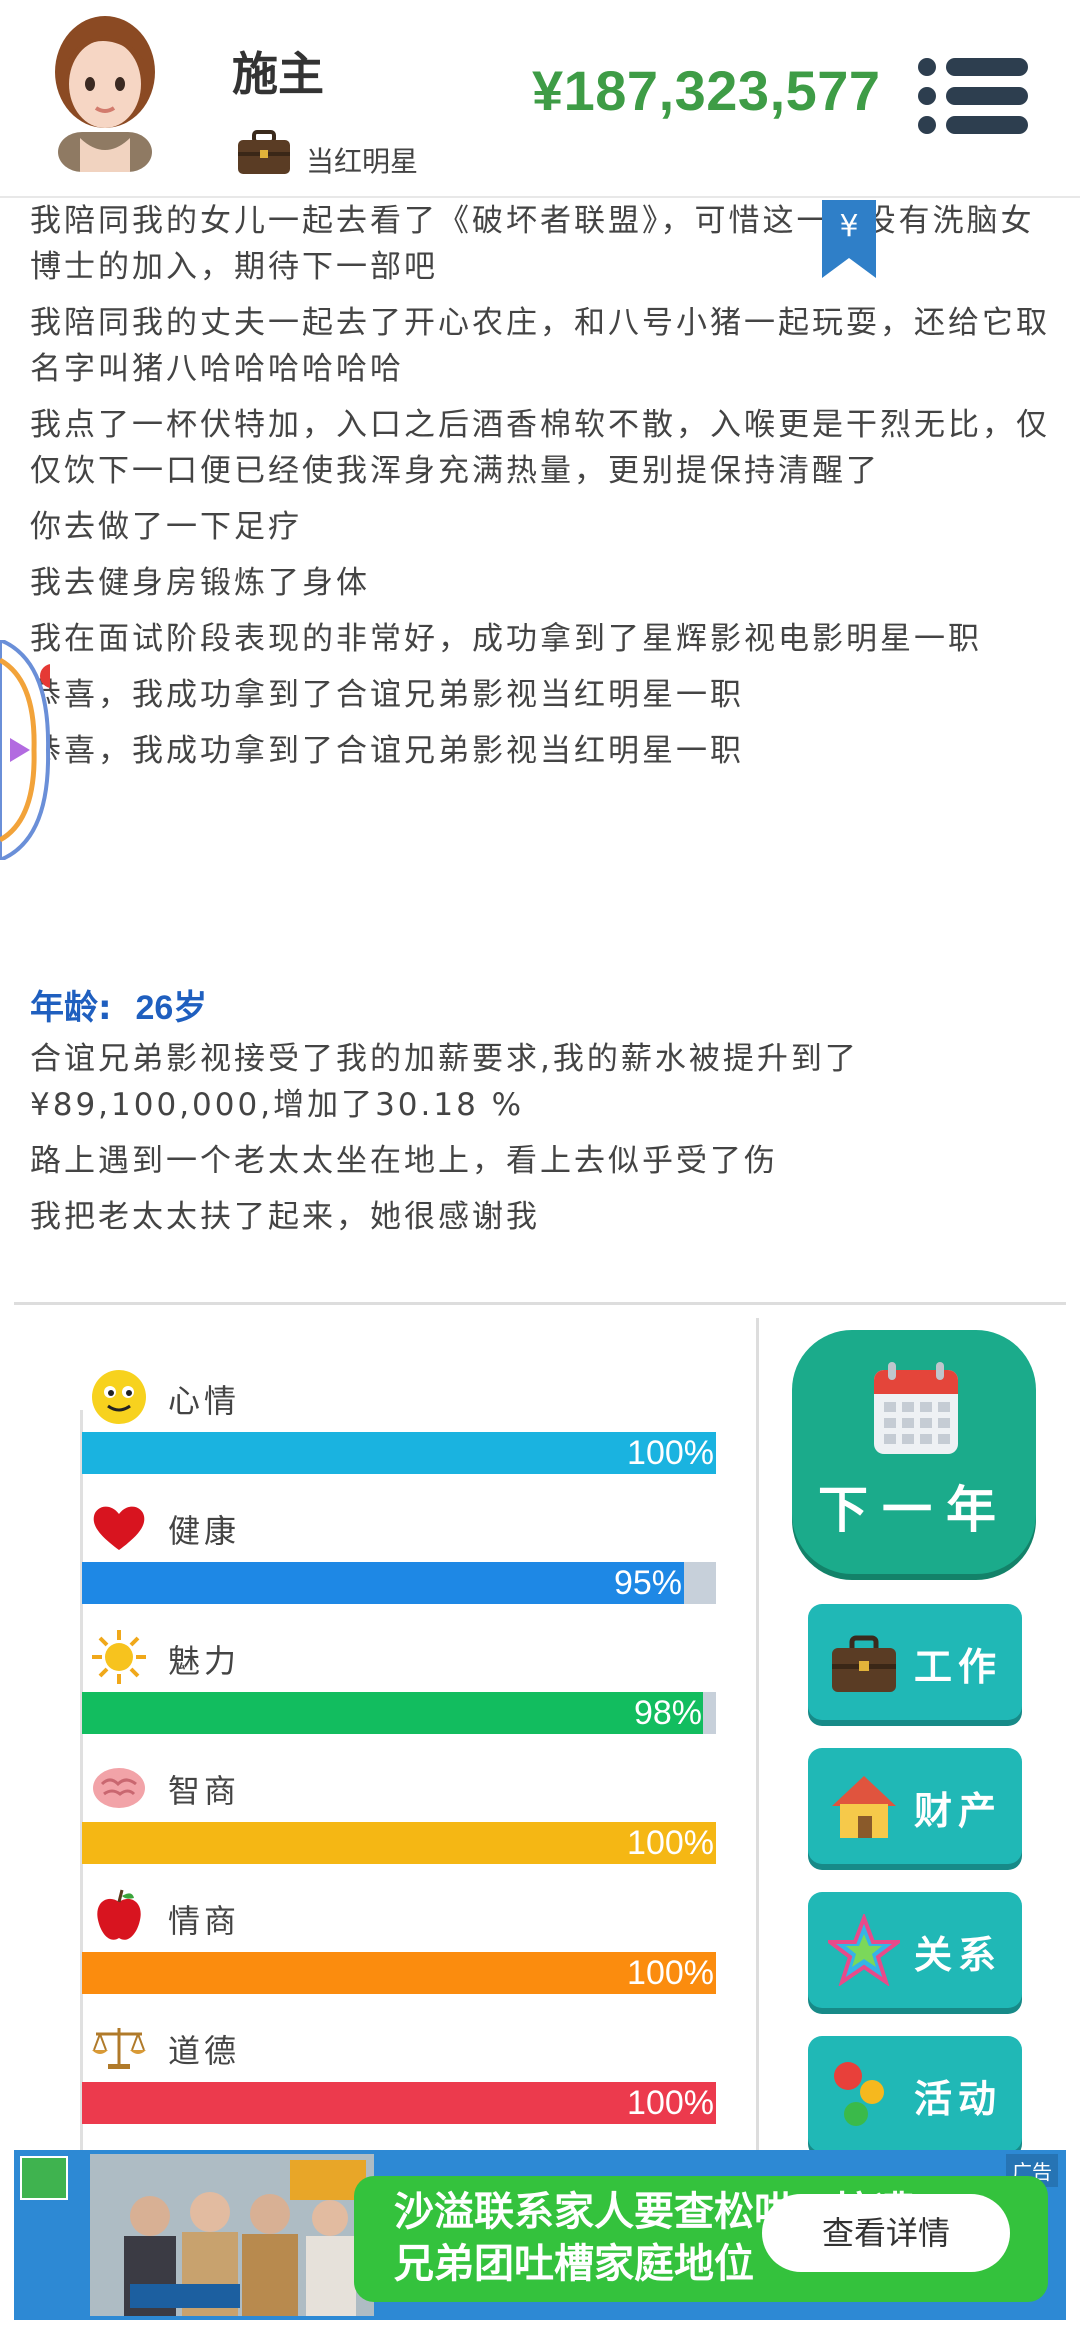 This screenshot has width=1080, height=2340. Describe the element at coordinates (166, 527) in the screenshot. I see `log-line: 你去做了一下足疗` at that location.